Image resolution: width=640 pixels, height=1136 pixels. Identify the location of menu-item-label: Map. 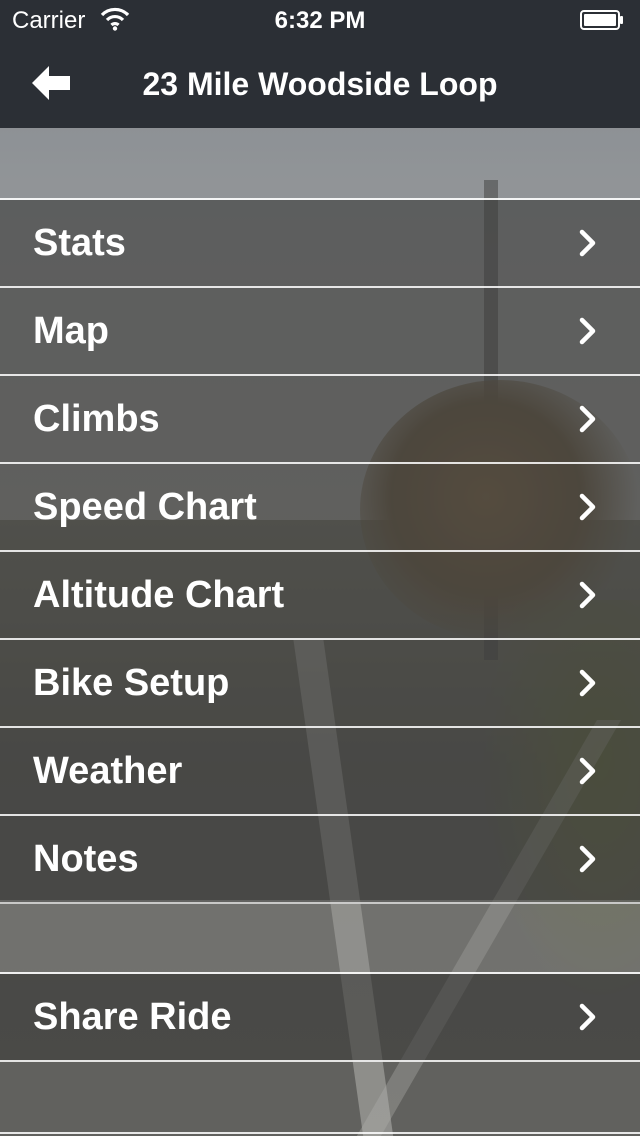
(71, 331).